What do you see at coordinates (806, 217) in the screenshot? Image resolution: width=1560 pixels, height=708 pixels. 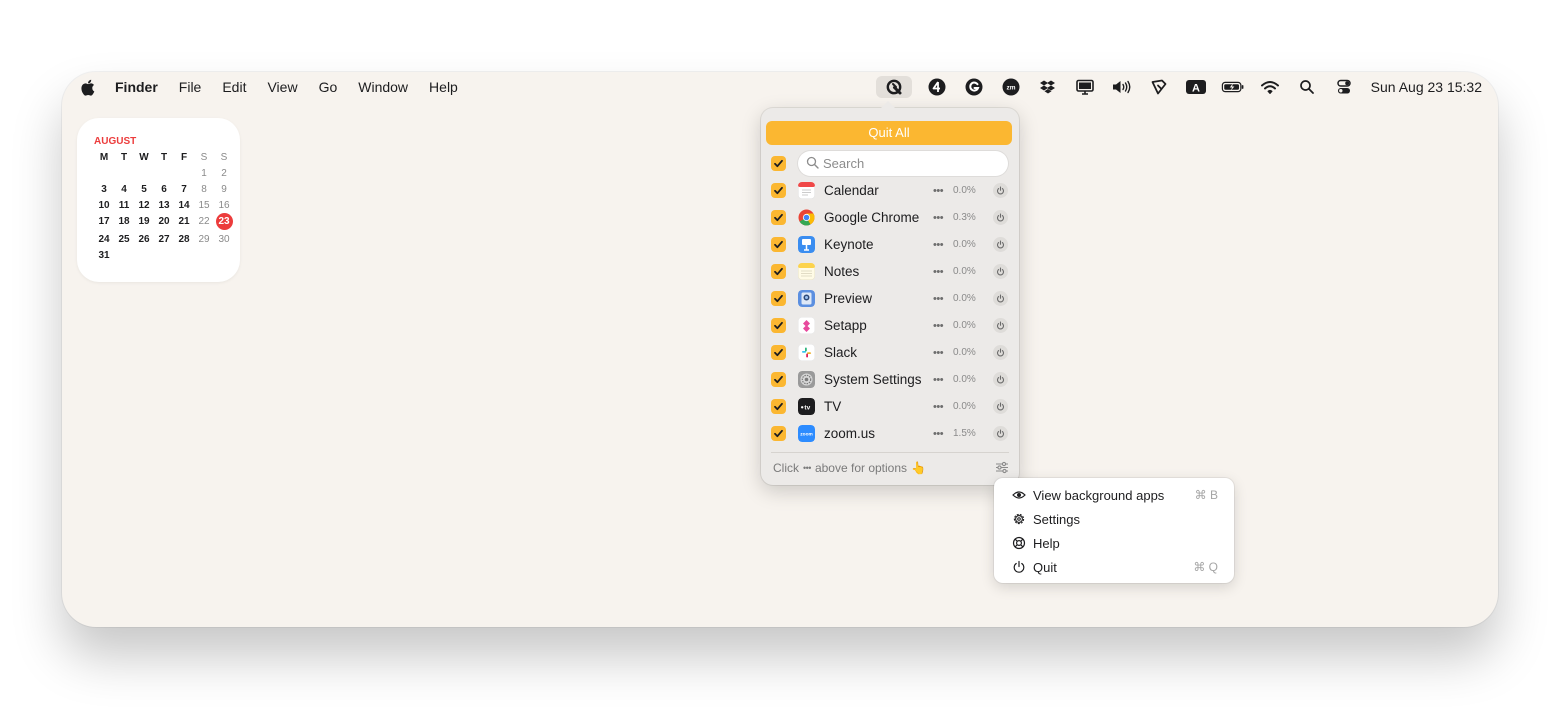 I see `chrome-app-icon` at bounding box center [806, 217].